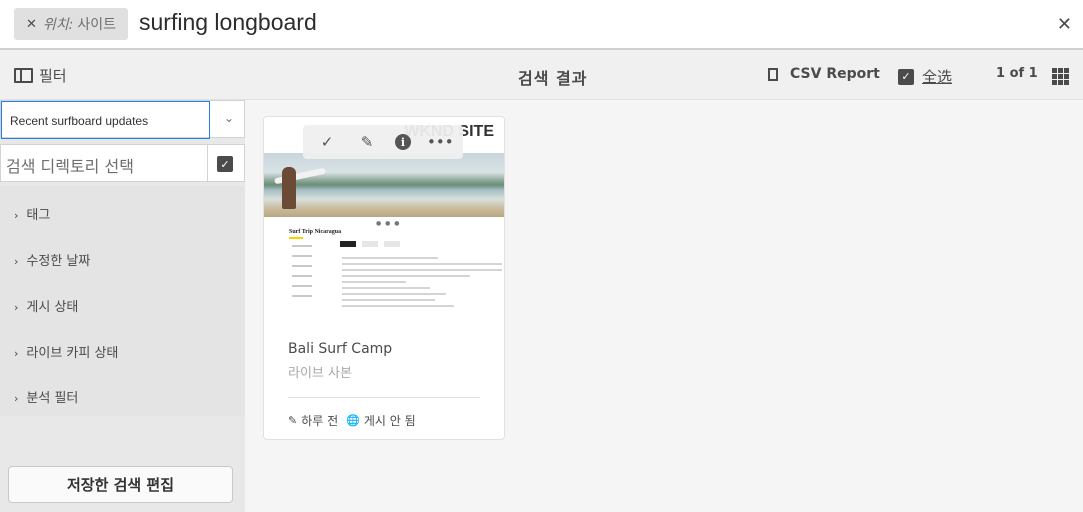 The image size is (1083, 512). What do you see at coordinates (122, 301) in the screenshot?
I see `facet-list: › 태그 › 수정한 날짜 › 게시 상태 › 라이브 카피 상태 › 분석 필터` at bounding box center [122, 301].